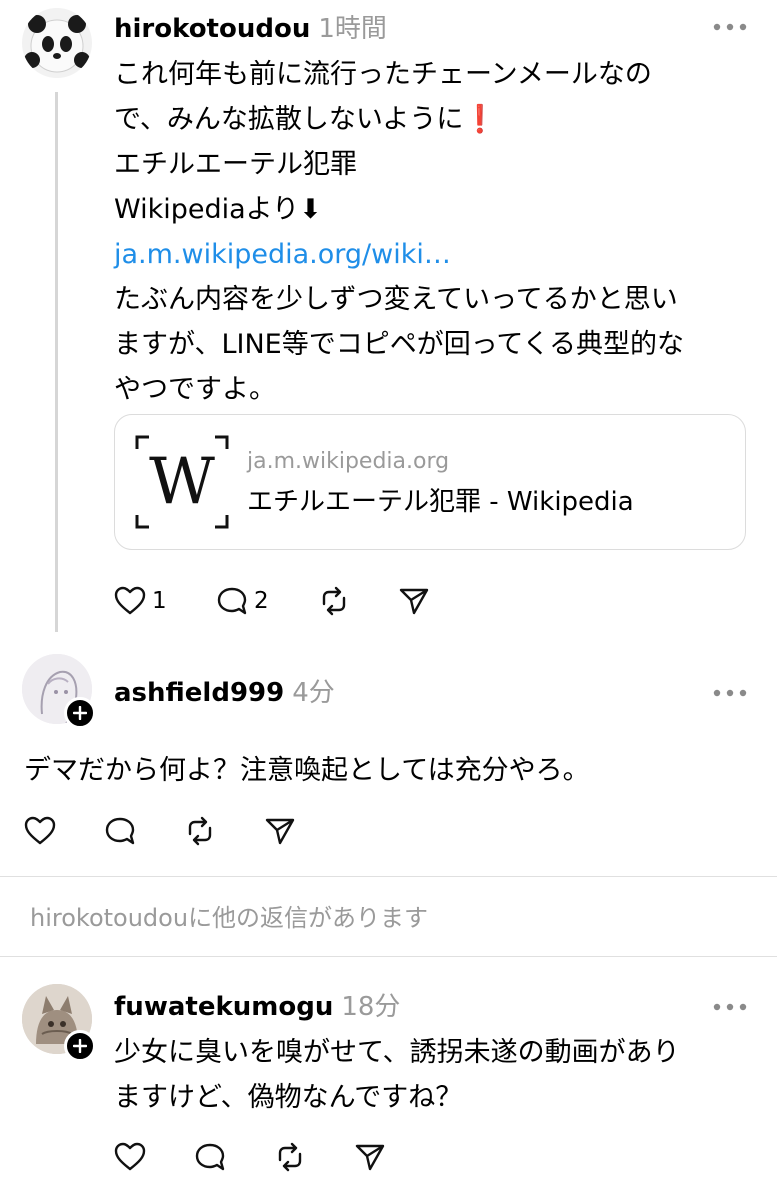 This screenshot has height=1200, width=777. What do you see at coordinates (352, 29) in the screenshot?
I see `timestamp: 1時間` at bounding box center [352, 29].